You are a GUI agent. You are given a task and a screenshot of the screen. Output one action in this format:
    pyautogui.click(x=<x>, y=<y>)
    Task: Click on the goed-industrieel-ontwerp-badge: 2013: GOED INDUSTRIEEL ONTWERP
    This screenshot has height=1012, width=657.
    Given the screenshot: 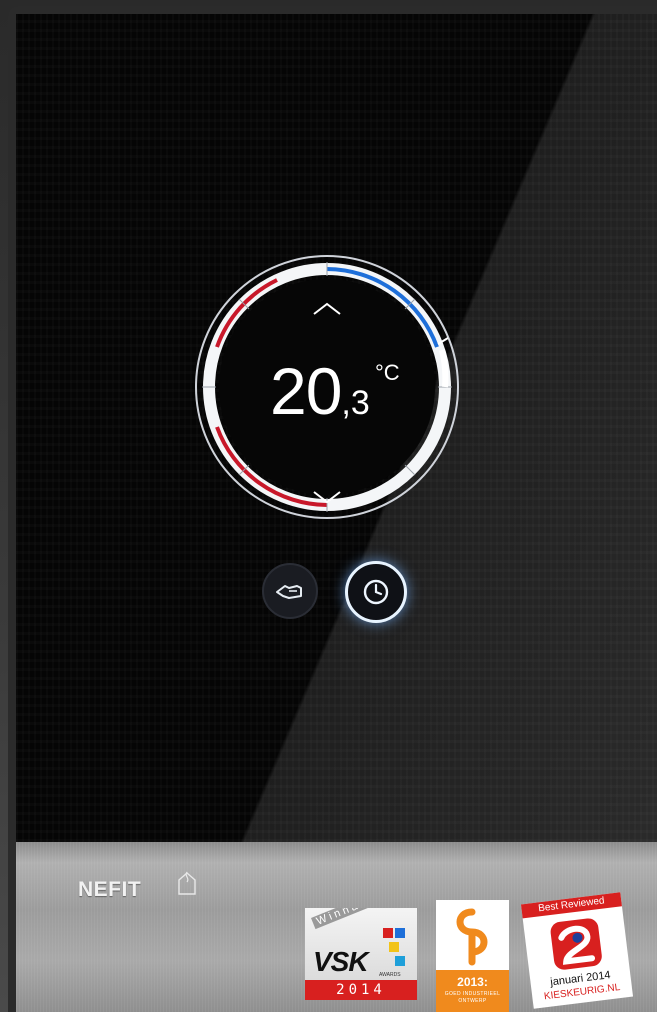 What is the action you would take?
    pyautogui.click(x=472, y=956)
    